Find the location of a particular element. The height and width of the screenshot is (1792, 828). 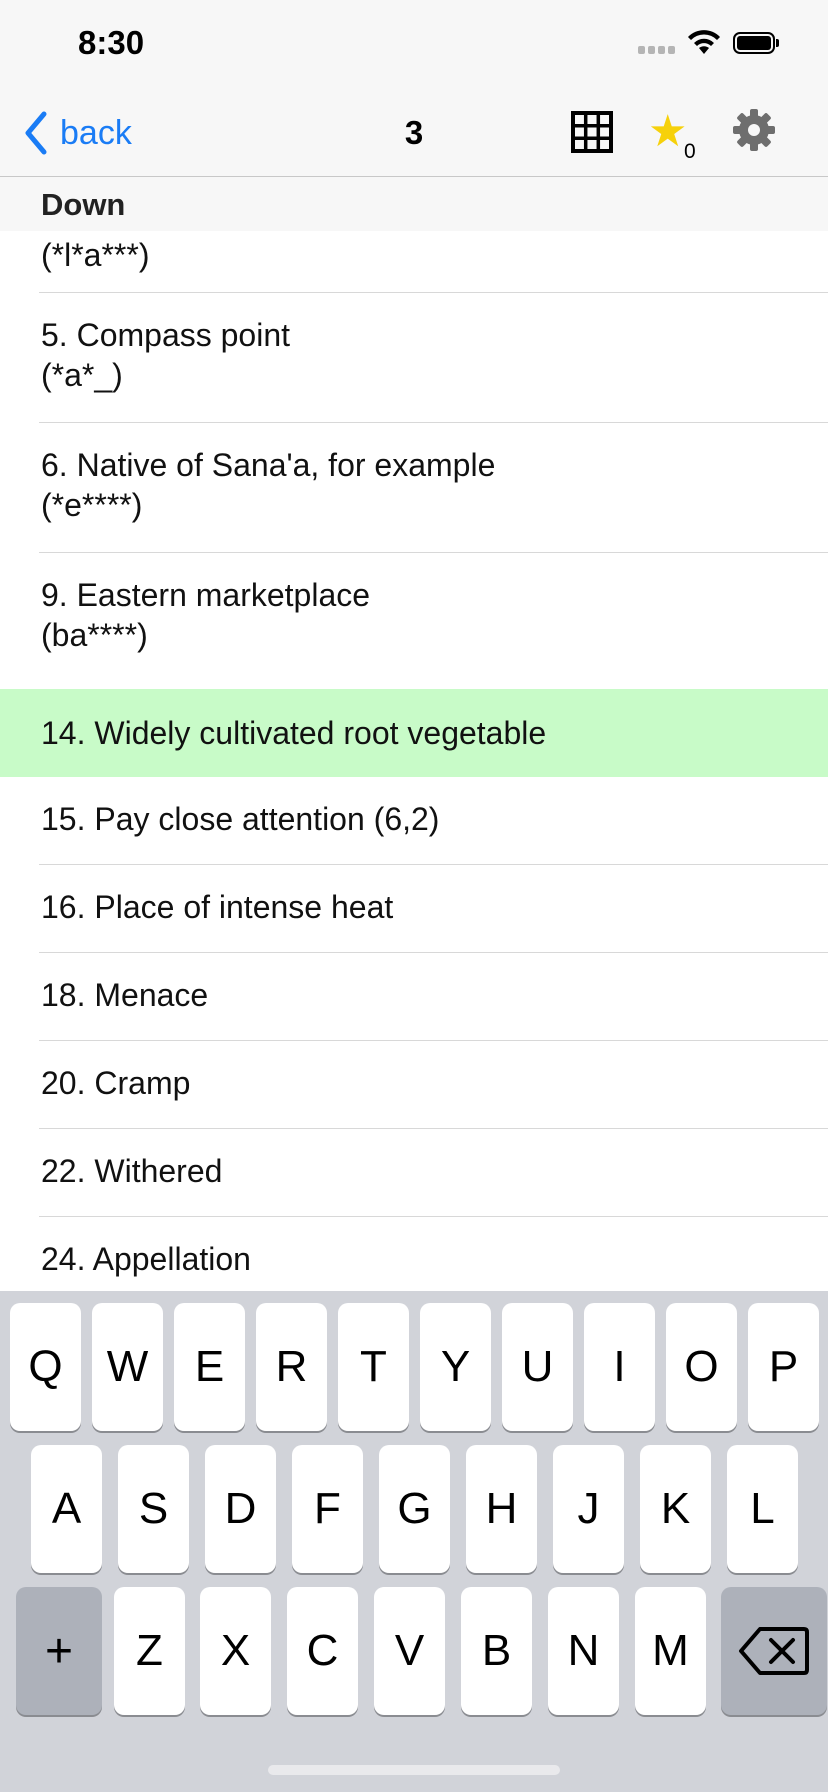

key-w: W is located at coordinates (127, 1367).